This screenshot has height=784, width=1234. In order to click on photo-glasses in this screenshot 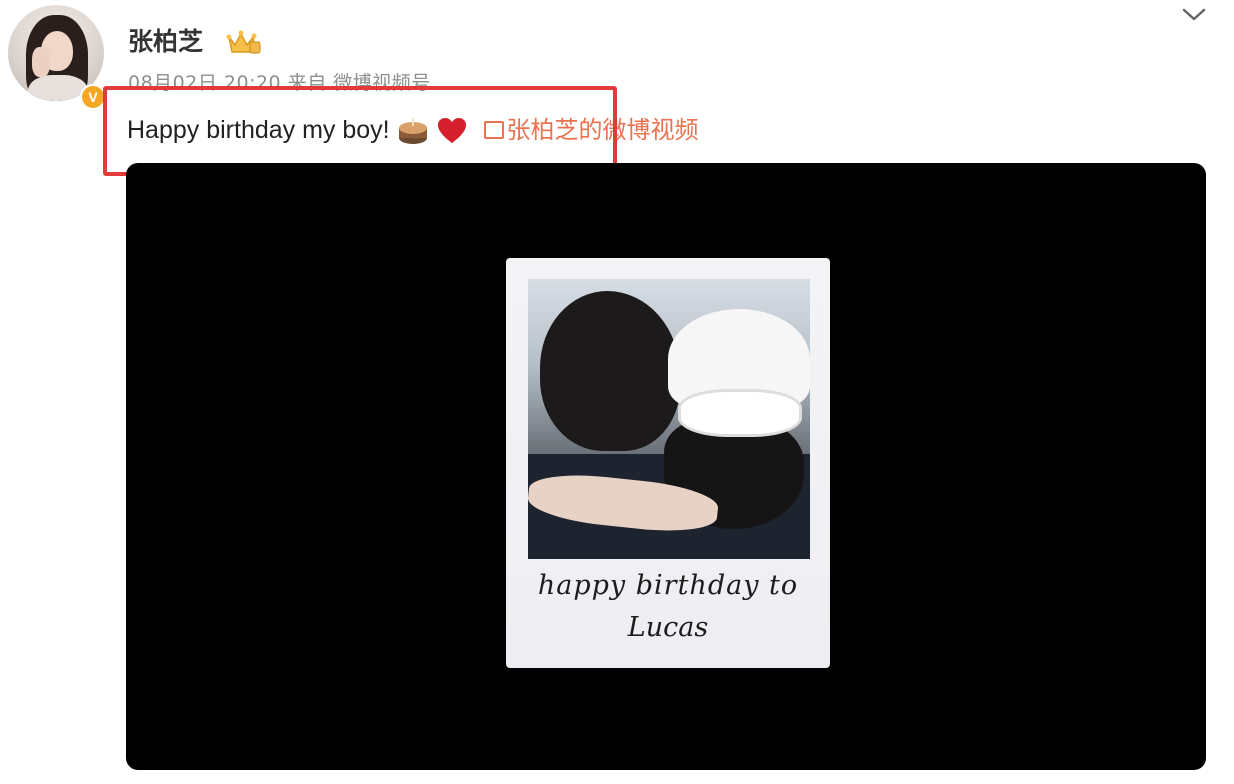, I will do `click(740, 413)`.